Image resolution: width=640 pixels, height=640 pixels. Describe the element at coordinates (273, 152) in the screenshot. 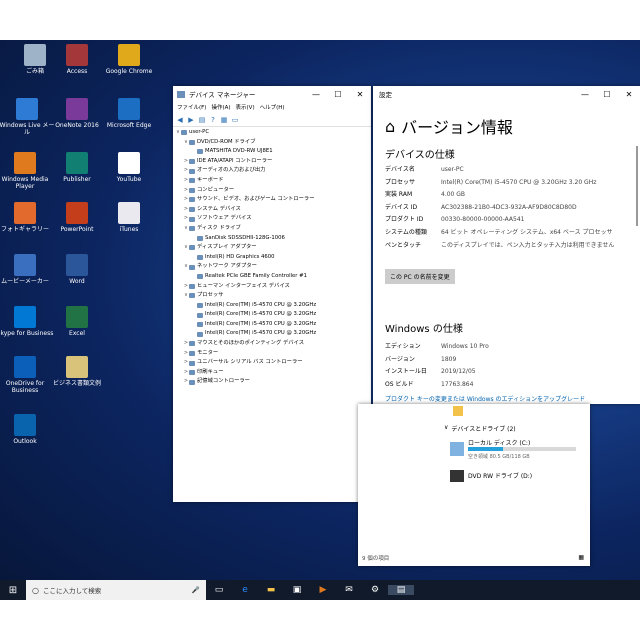

I see `tree-node: MATSHITA DVD-RW UJ8E1` at that location.